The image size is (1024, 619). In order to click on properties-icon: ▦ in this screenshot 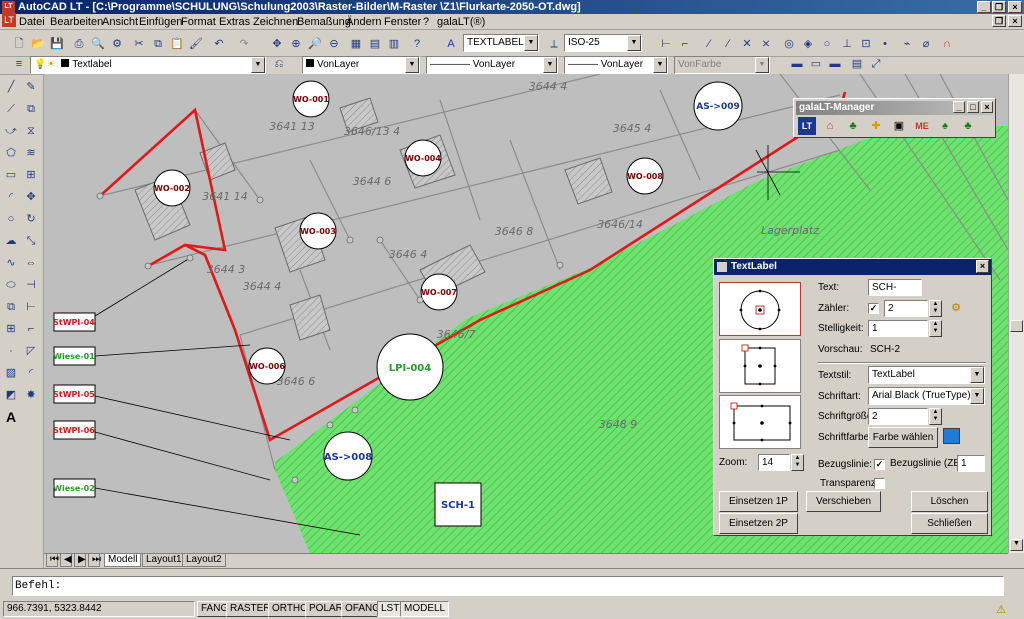, I will do `click(356, 44)`.